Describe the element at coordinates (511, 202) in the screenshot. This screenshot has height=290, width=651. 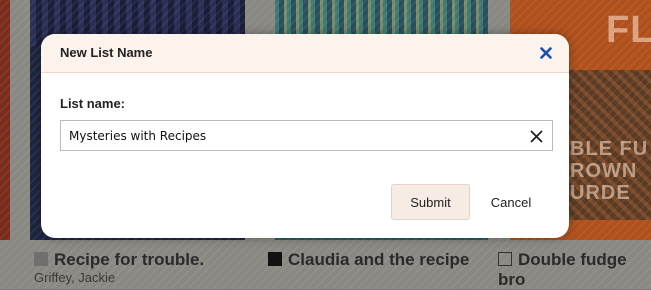
I see `cancel-button: Cancel` at that location.